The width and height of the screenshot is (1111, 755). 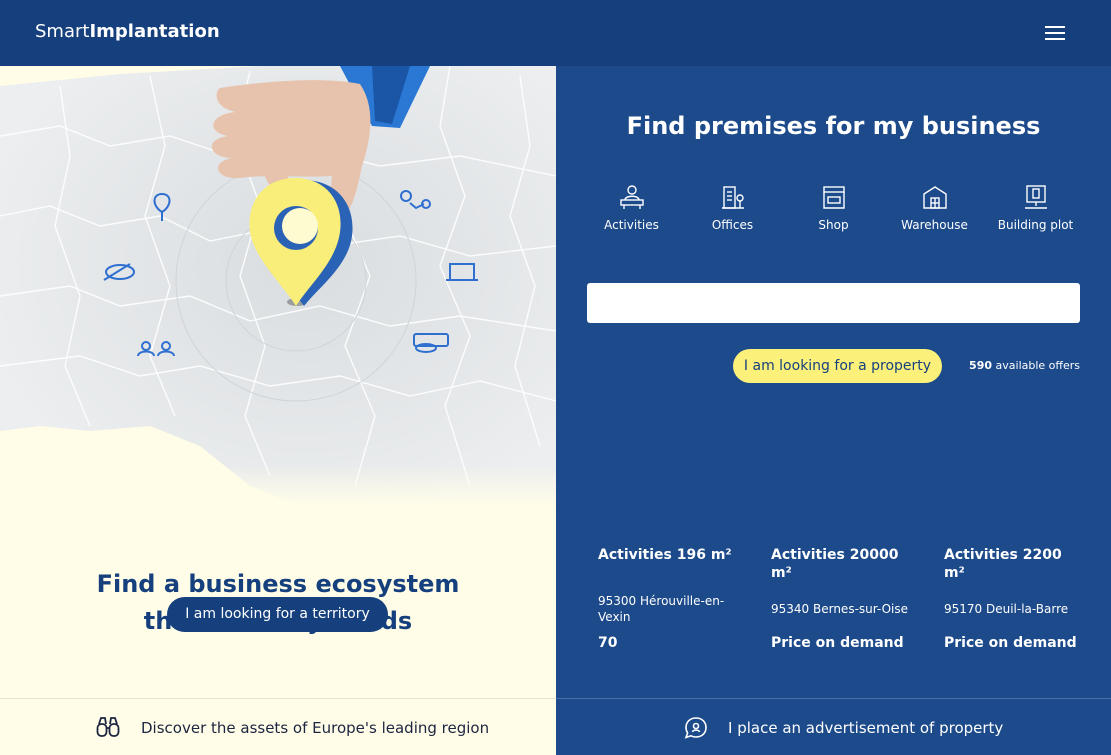 What do you see at coordinates (1037, 365) in the screenshot?
I see `offers-label: available offers` at bounding box center [1037, 365].